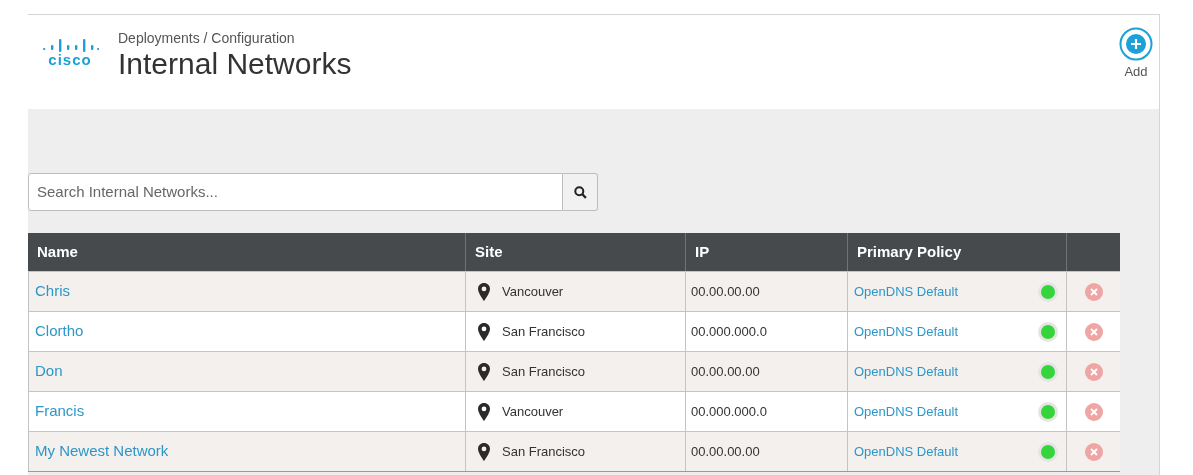 Image resolution: width=1193 pixels, height=475 pixels. I want to click on logo-bars-icon, so click(70, 45).